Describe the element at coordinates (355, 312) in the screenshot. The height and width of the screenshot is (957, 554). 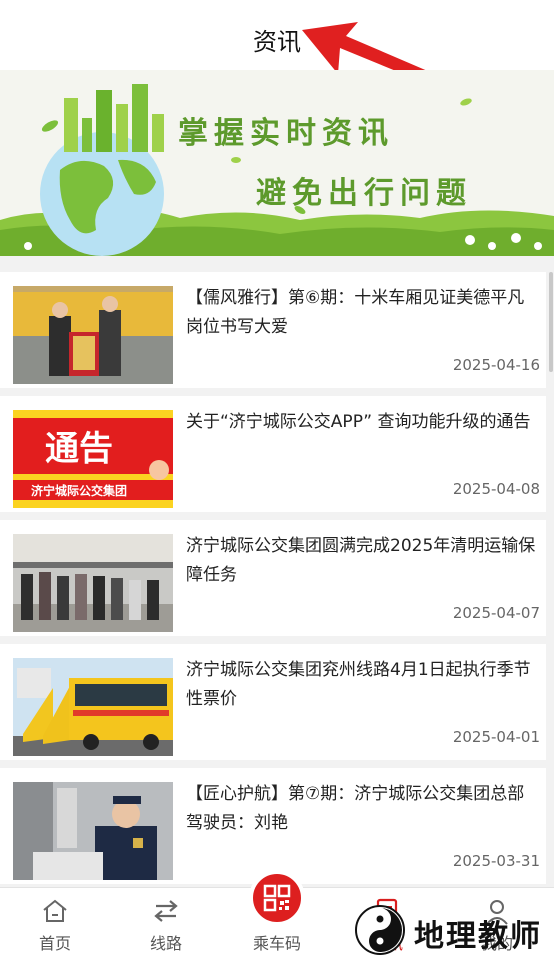
I see `news-title: 【儒风雅行】第⑥期：十米车厢见证美德平凡岗位书写大爱` at that location.